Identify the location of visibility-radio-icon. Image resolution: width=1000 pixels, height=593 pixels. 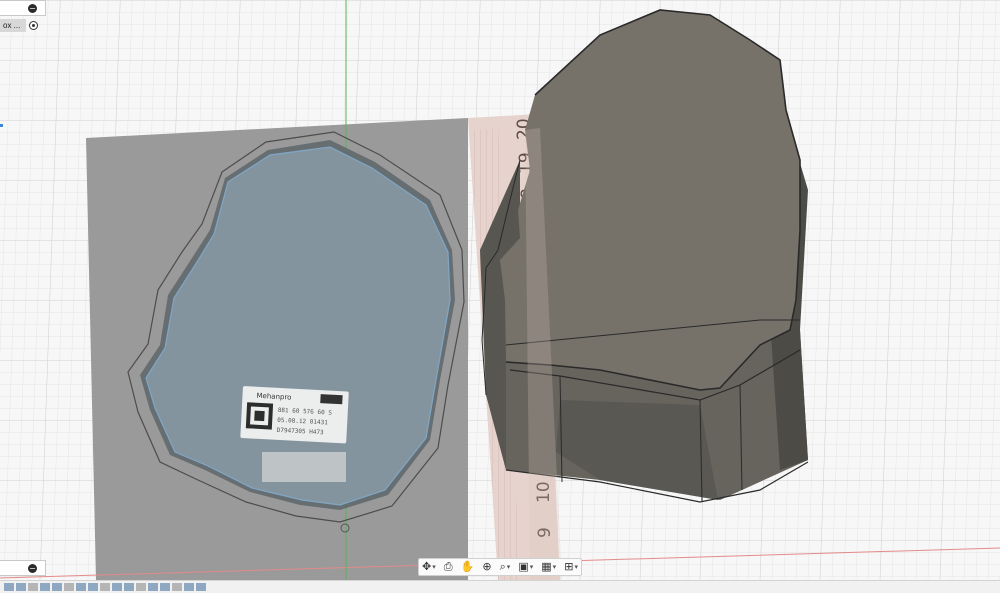
(33, 25).